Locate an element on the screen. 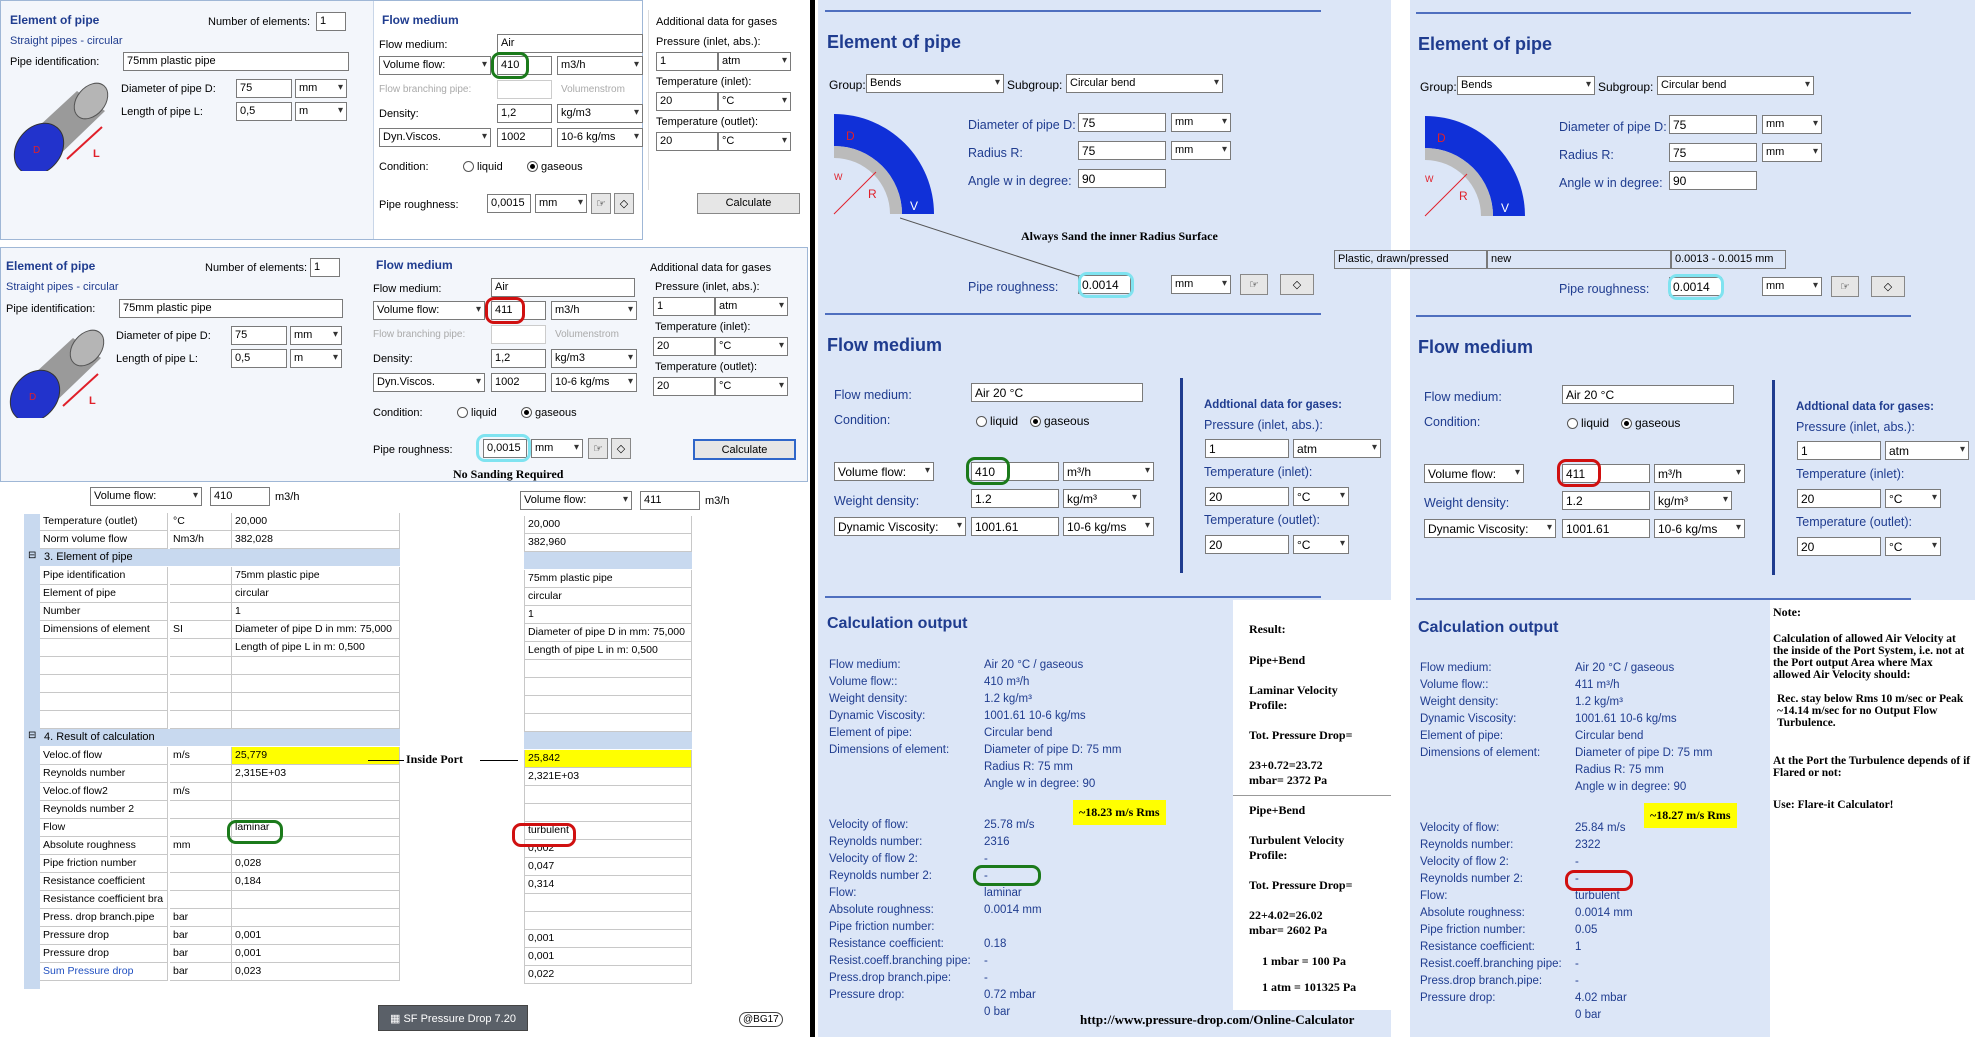  bend-dv-input-a: 1001.61 is located at coordinates (1015, 526).